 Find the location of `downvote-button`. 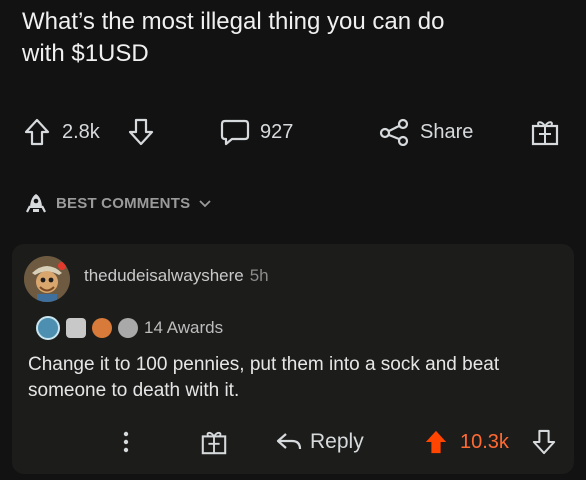

downvote-button is located at coordinates (141, 132).